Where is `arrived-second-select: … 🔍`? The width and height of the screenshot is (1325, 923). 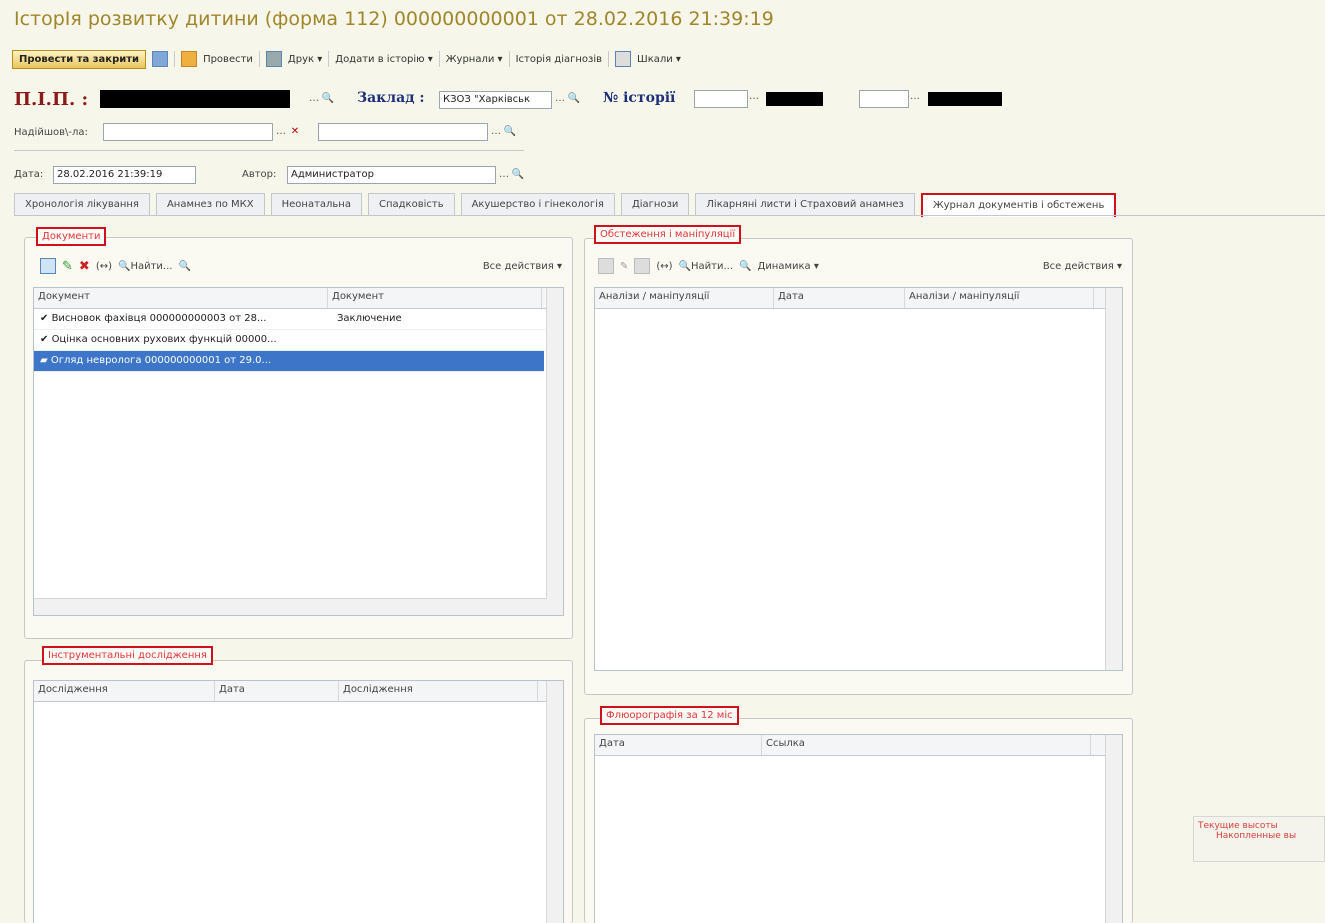 arrived-second-select: … 🔍 is located at coordinates (503, 132).